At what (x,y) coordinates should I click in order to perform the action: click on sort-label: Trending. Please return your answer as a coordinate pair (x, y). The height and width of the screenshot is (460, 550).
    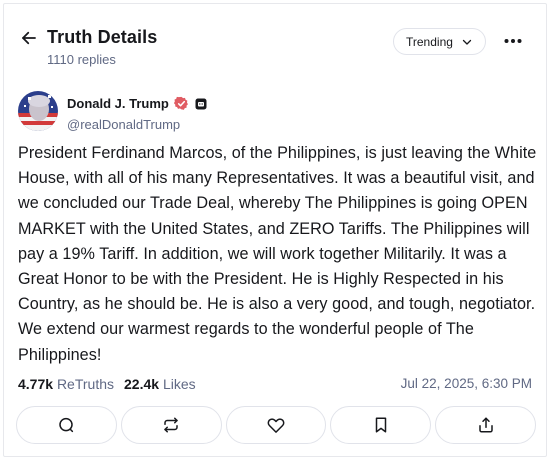
    Looking at the image, I should click on (429, 41).